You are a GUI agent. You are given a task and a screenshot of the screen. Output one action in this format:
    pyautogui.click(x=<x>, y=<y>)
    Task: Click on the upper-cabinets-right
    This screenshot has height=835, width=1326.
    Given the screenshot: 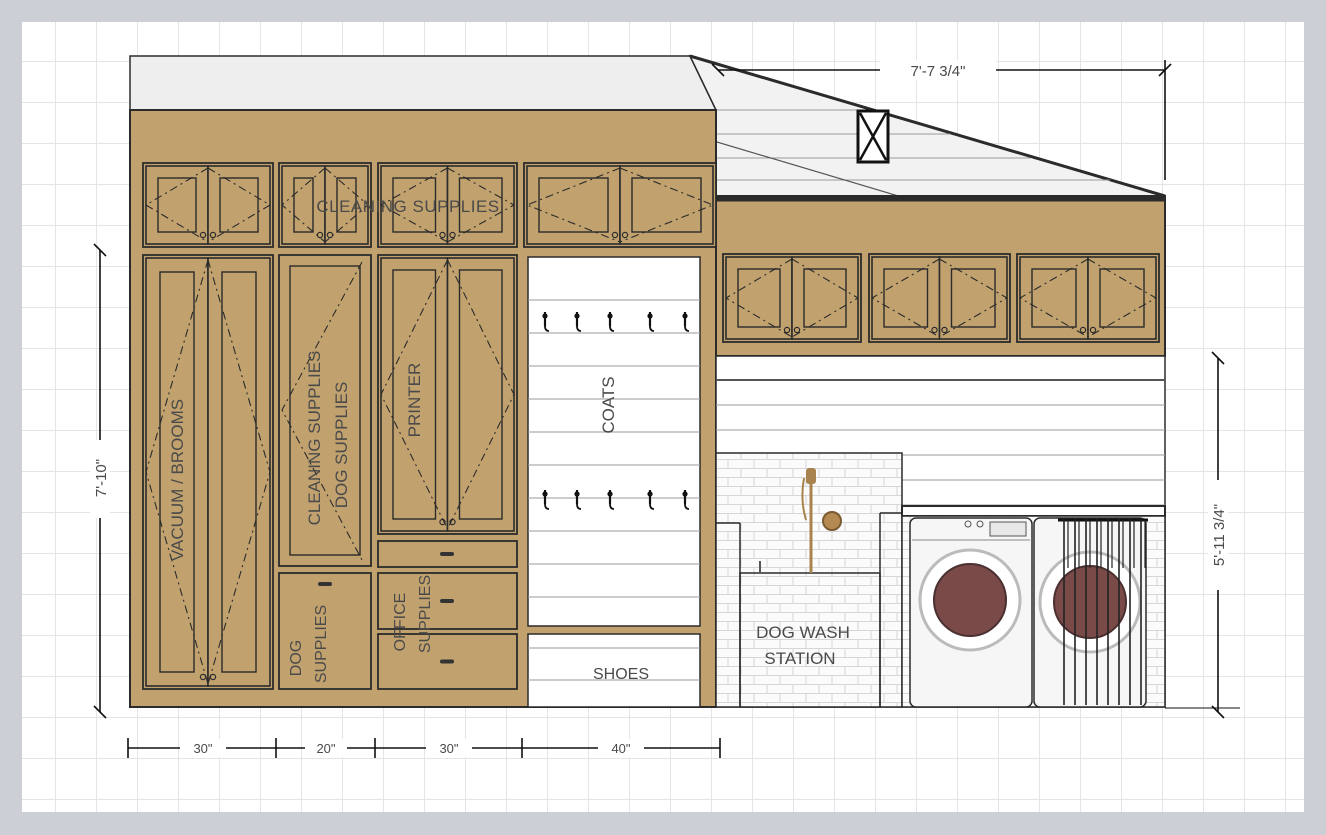 What is the action you would take?
    pyautogui.click(x=941, y=298)
    